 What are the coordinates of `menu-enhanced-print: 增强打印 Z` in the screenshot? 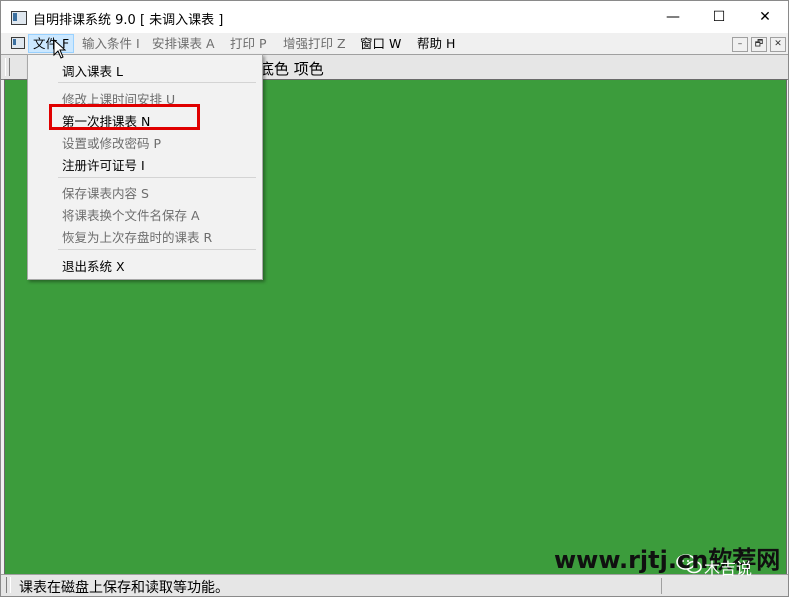 It's located at (314, 43).